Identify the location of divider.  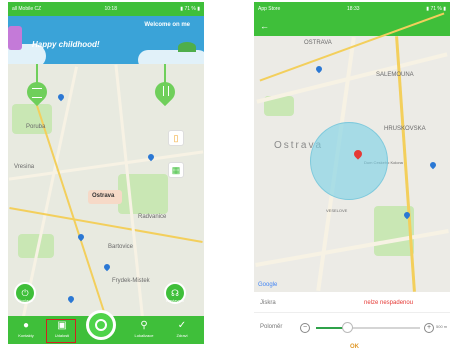
(352, 312).